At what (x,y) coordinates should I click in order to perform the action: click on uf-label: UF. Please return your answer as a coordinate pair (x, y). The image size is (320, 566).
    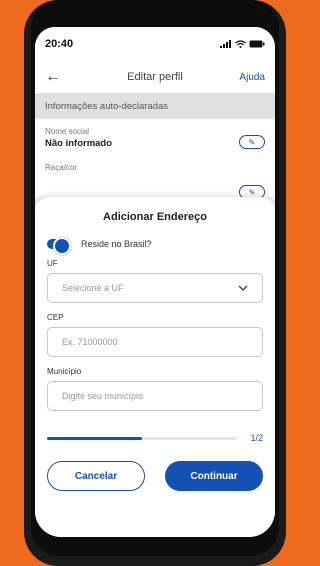
    Looking at the image, I should click on (52, 263).